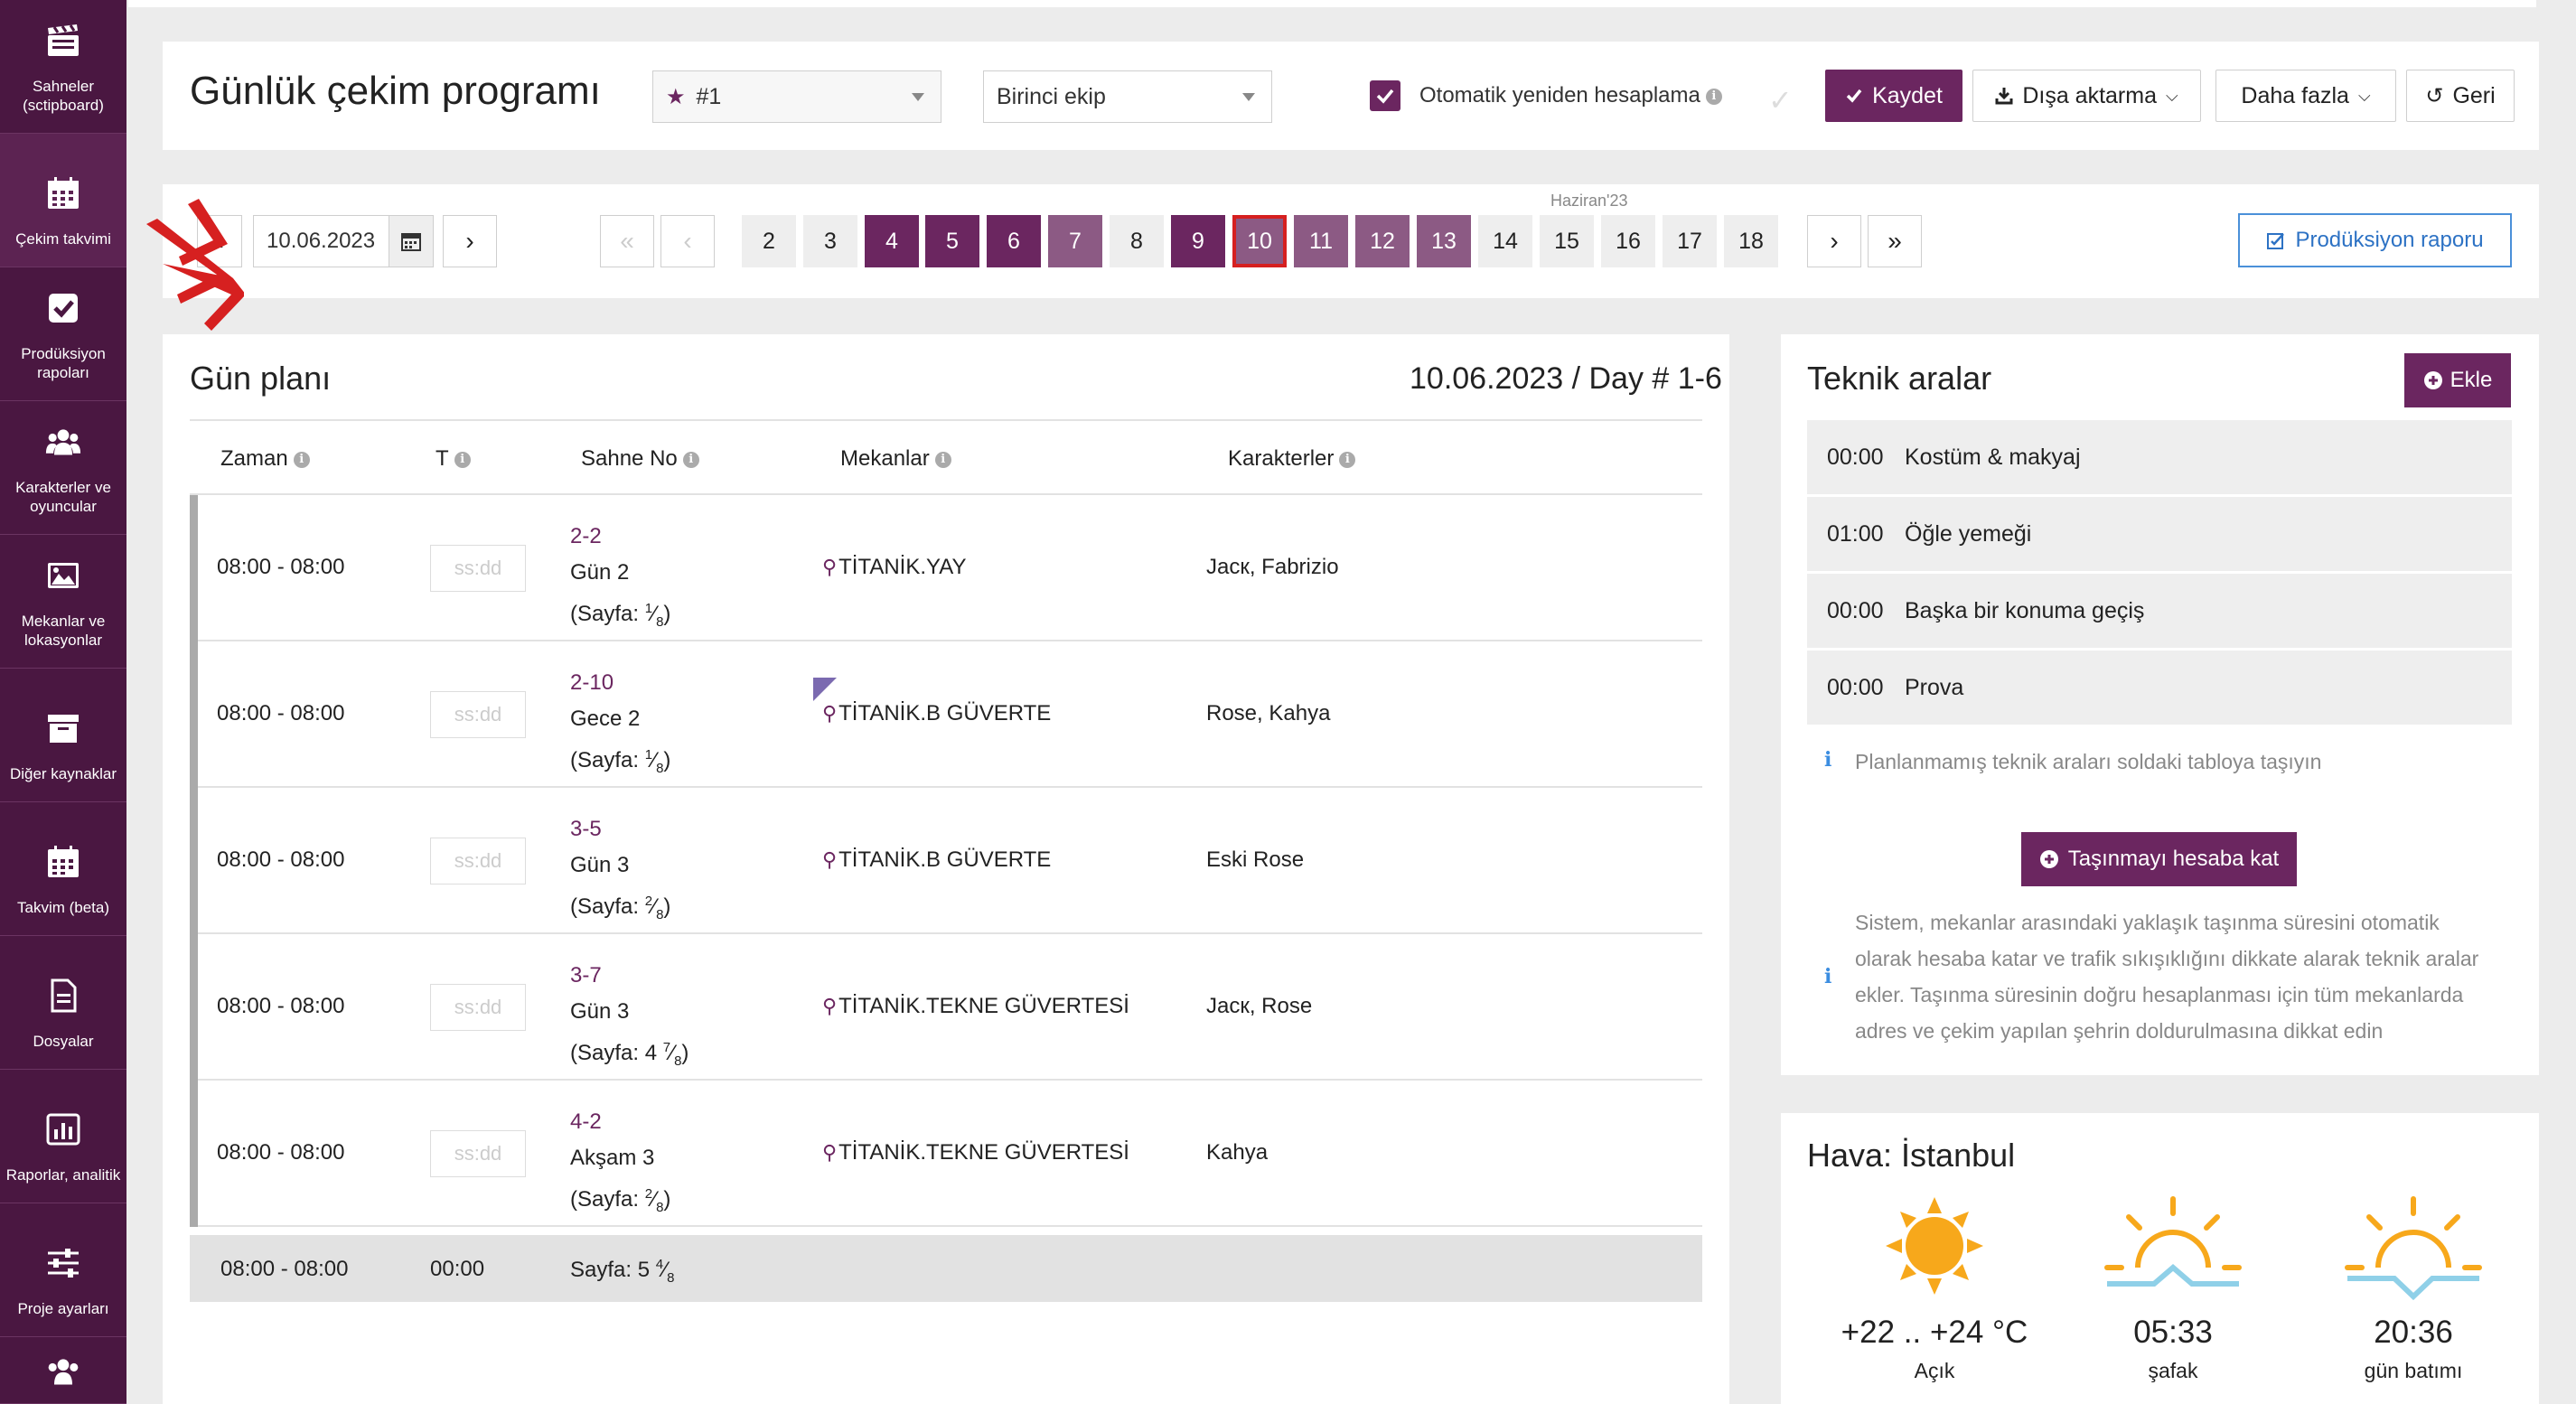  Describe the element at coordinates (2159, 458) in the screenshot. I see `break-item: 00:00 Kostüm & makyaj` at that location.